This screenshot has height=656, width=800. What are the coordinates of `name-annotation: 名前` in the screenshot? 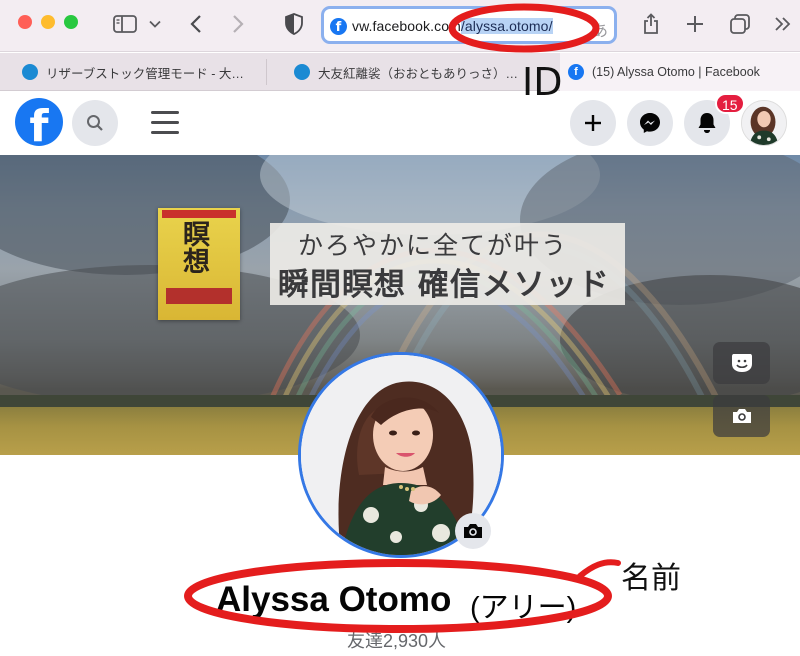 It's located at (651, 578).